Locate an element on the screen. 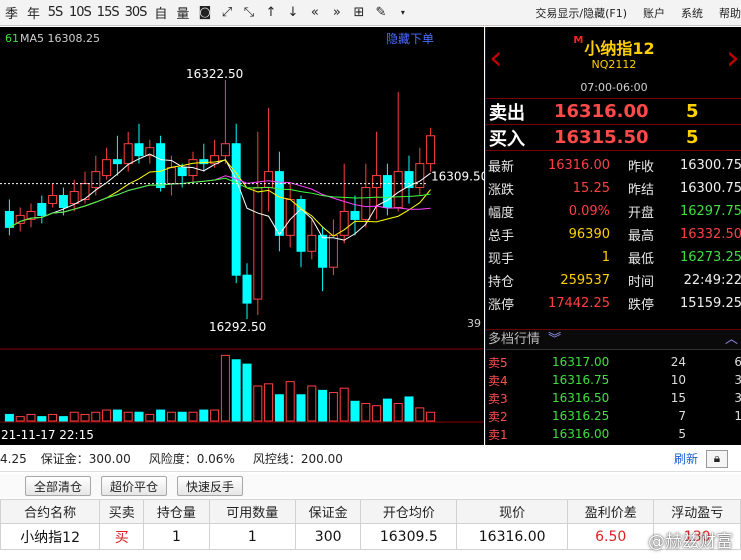 The height and width of the screenshot is (560, 741). lock-icon: 🔒︎ is located at coordinates (717, 459).